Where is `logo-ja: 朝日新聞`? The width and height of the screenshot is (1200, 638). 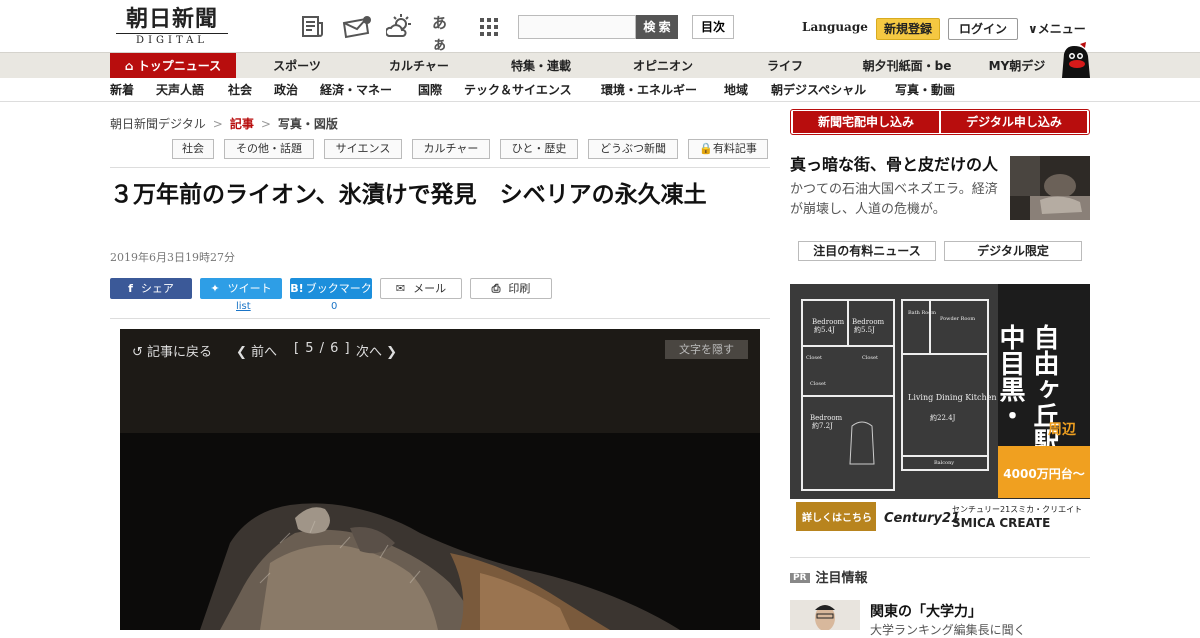
logo-ja: 朝日新聞 is located at coordinates (171, 19).